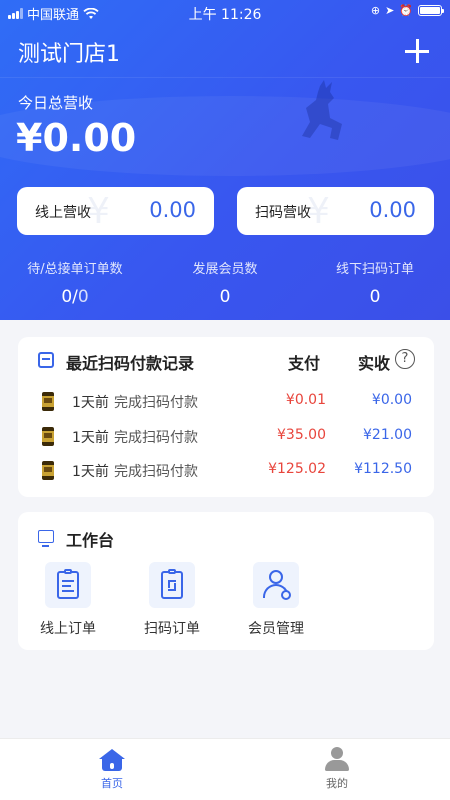 This screenshot has height=800, width=450. I want to click on col-received-header: 实收, so click(374, 363).